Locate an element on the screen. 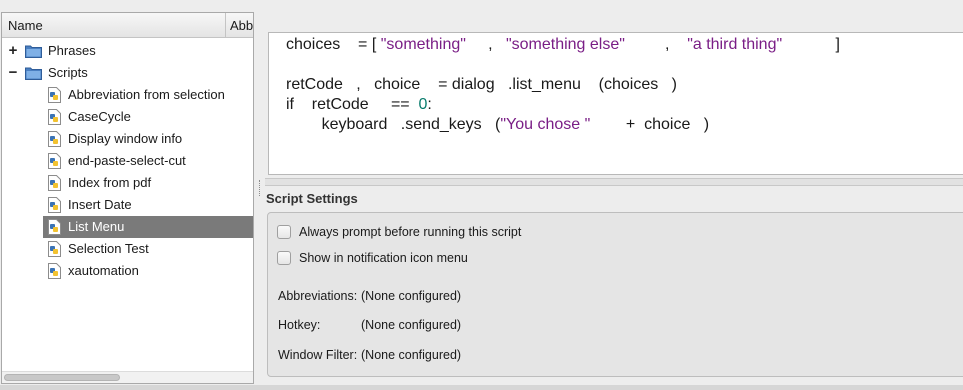  tree-item-script: Selection Test is located at coordinates (127, 249).